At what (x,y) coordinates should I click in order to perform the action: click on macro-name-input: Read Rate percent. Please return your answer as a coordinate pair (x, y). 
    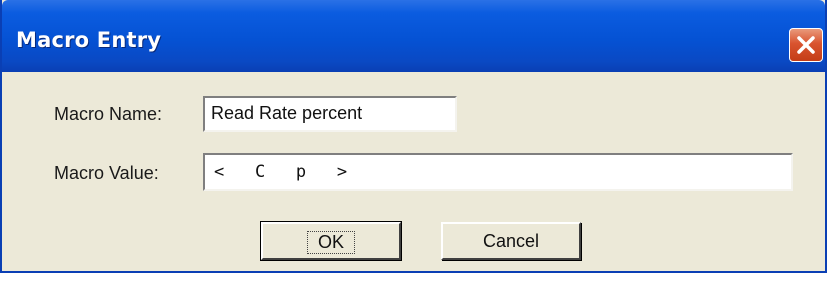
    Looking at the image, I should click on (330, 114).